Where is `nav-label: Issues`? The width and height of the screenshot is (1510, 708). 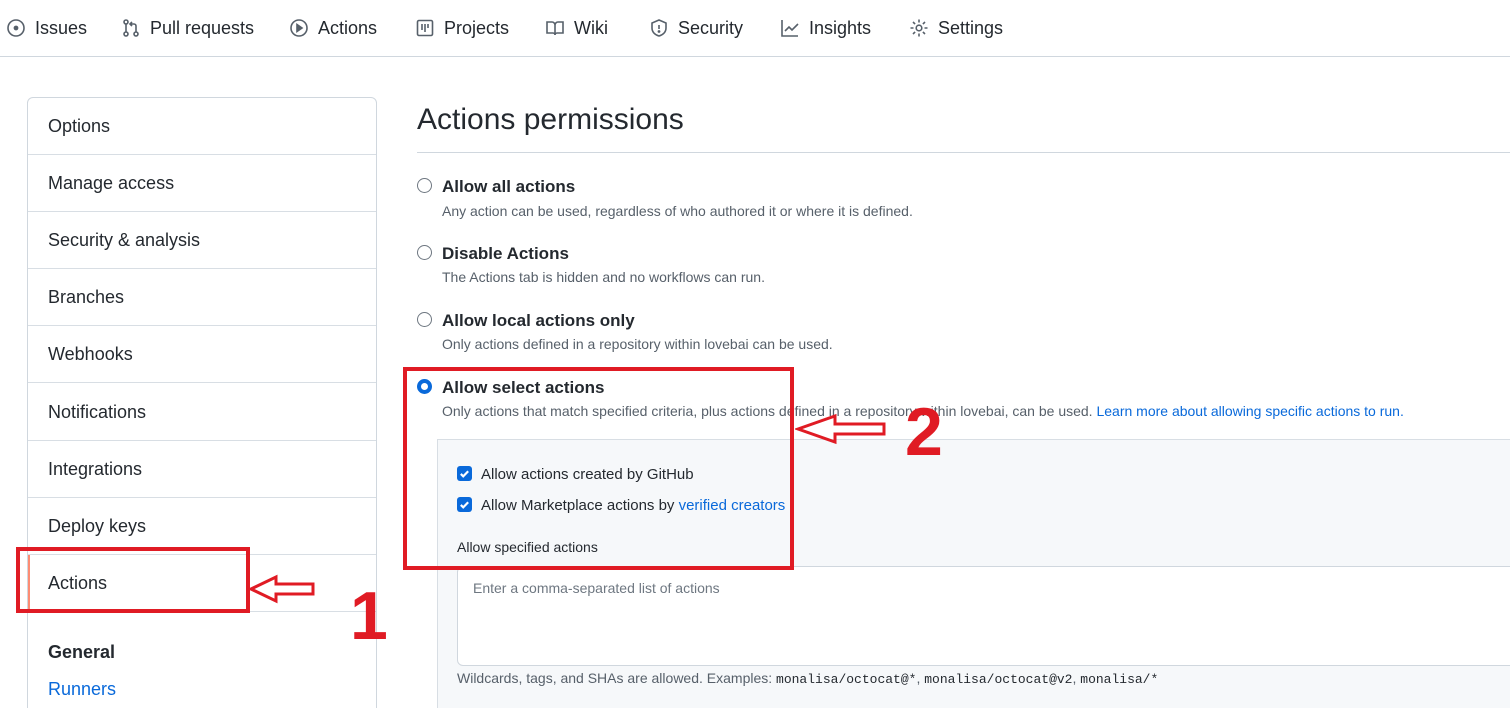
nav-label: Issues is located at coordinates (61, 27).